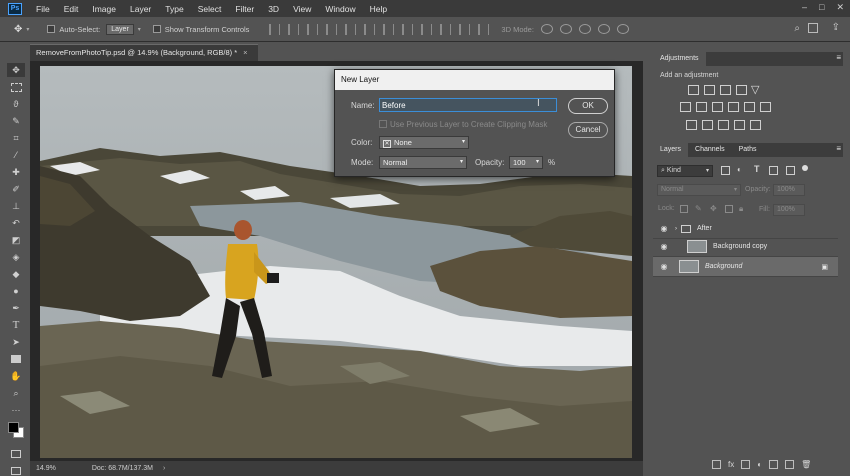  What do you see at coordinates (745, 247) in the screenshot?
I see `layer-row-background-copy: ◉ Background copy` at bounding box center [745, 247].